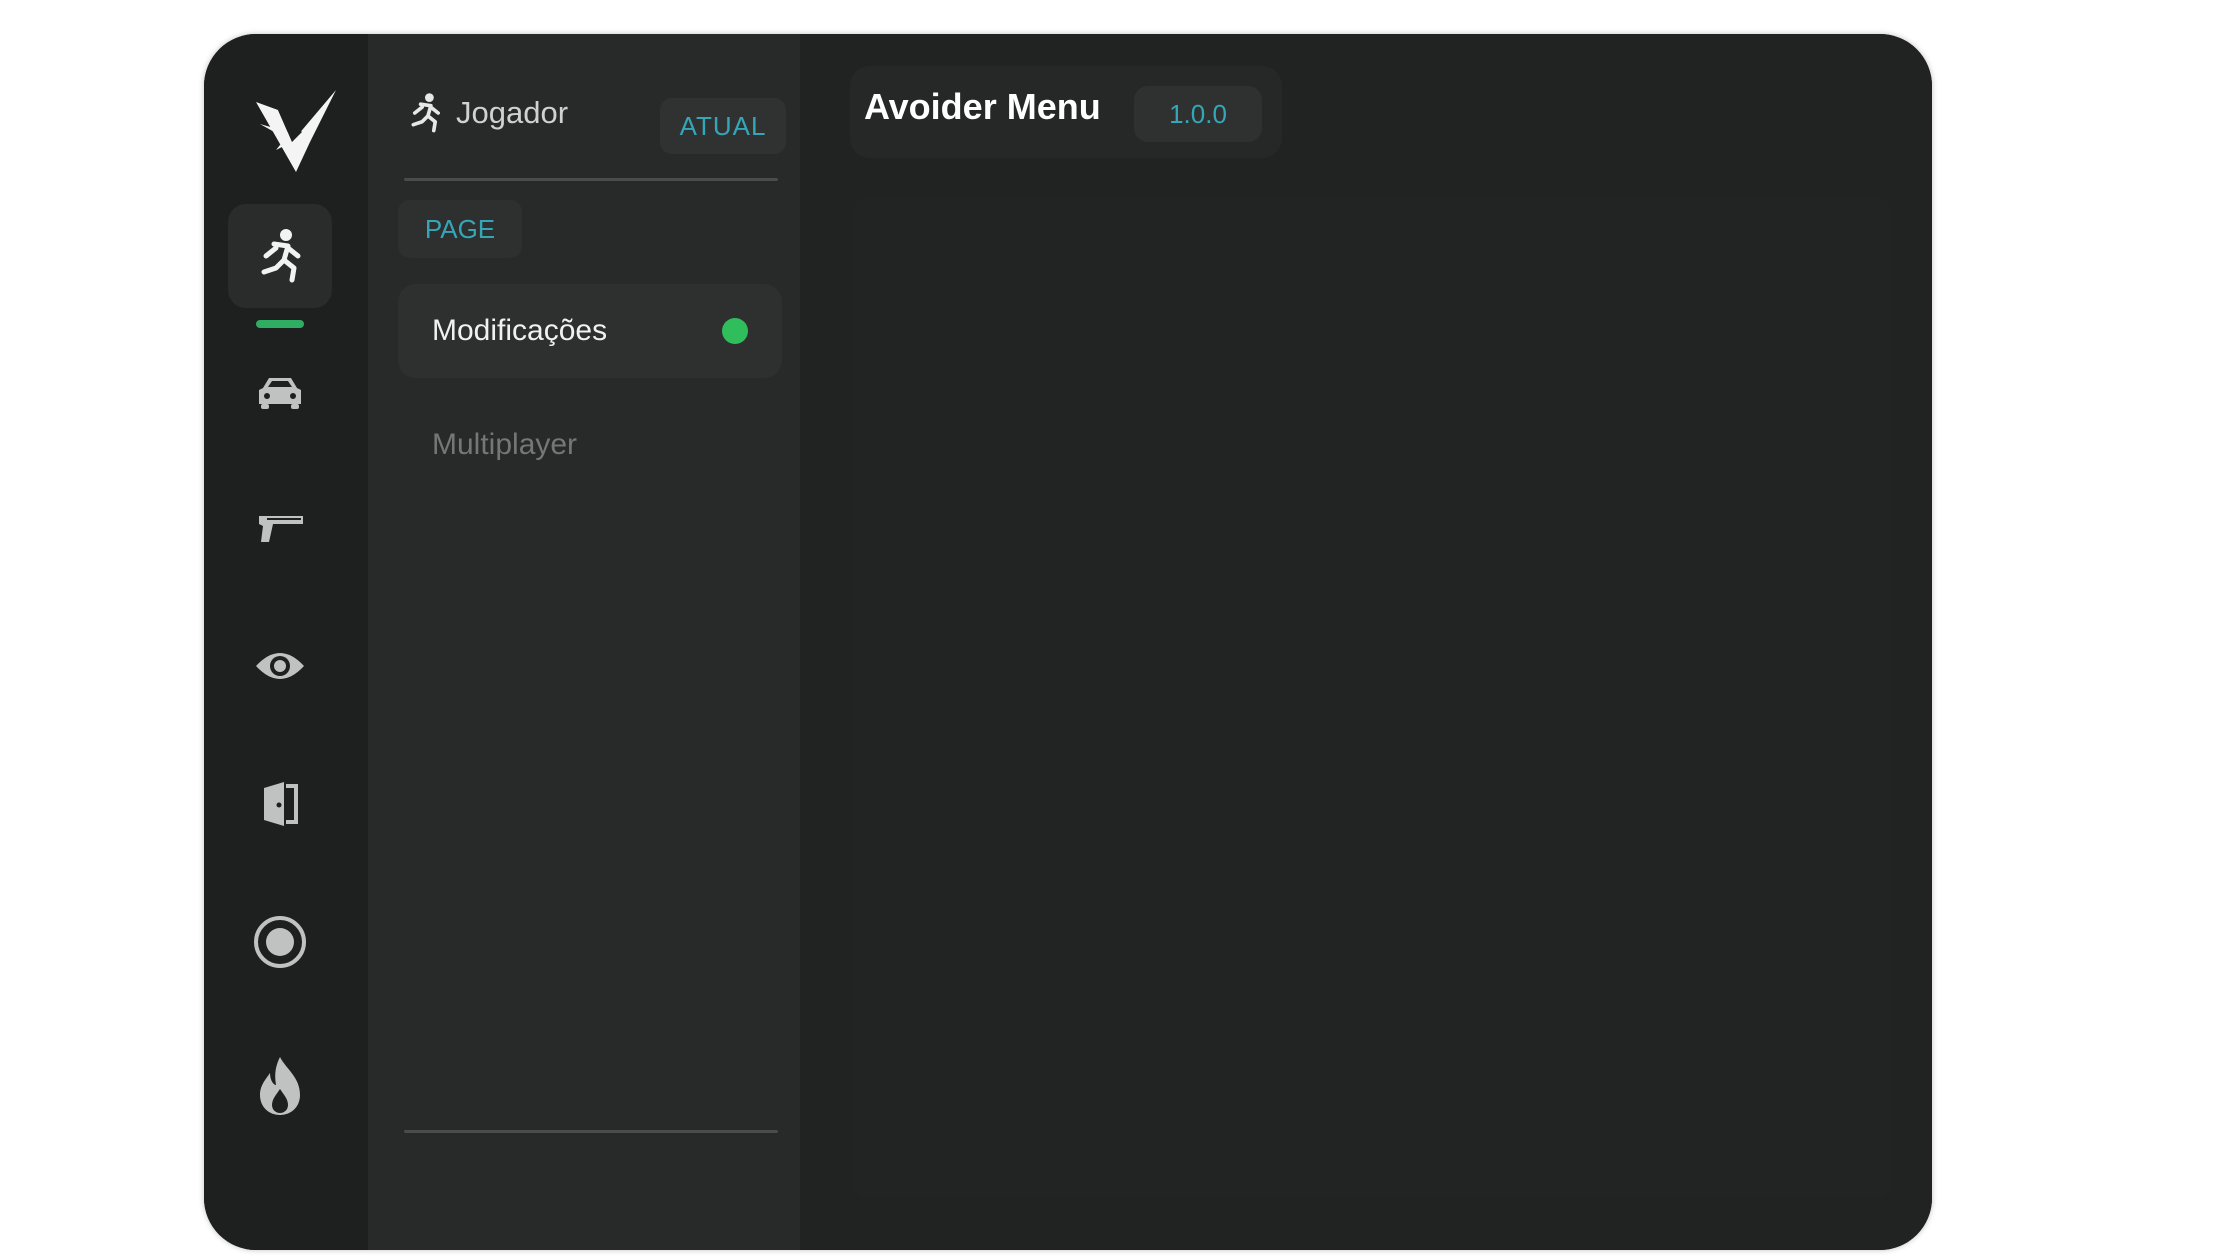  What do you see at coordinates (982, 106) in the screenshot?
I see `app-title: Avoider Menu` at bounding box center [982, 106].